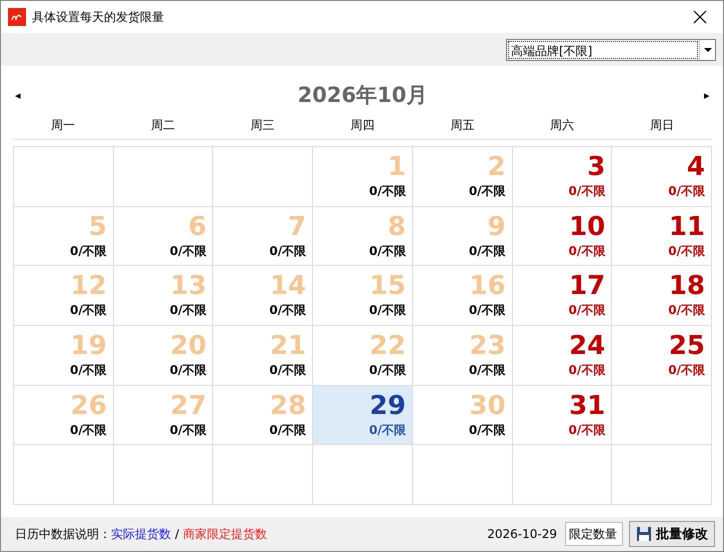  I want to click on day-number: 24, so click(587, 346).